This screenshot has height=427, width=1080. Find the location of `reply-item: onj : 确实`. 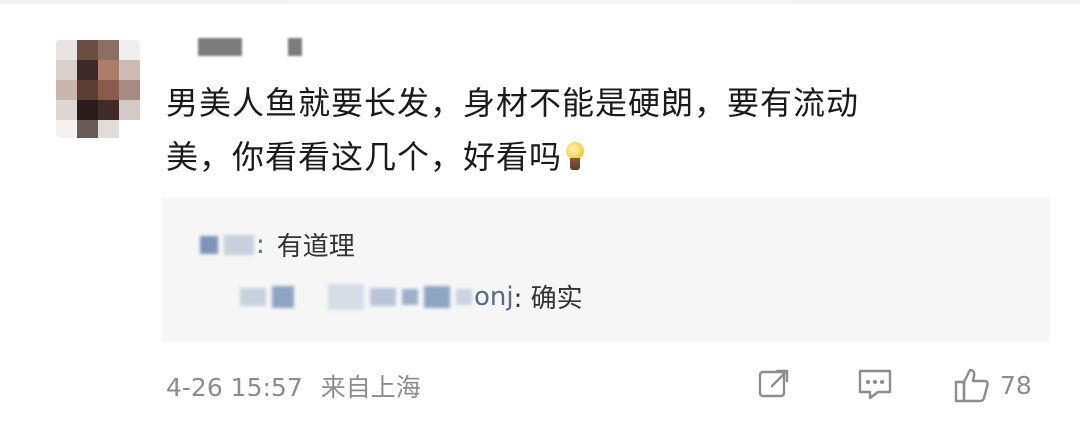

reply-item: onj : 确实 is located at coordinates (411, 296).